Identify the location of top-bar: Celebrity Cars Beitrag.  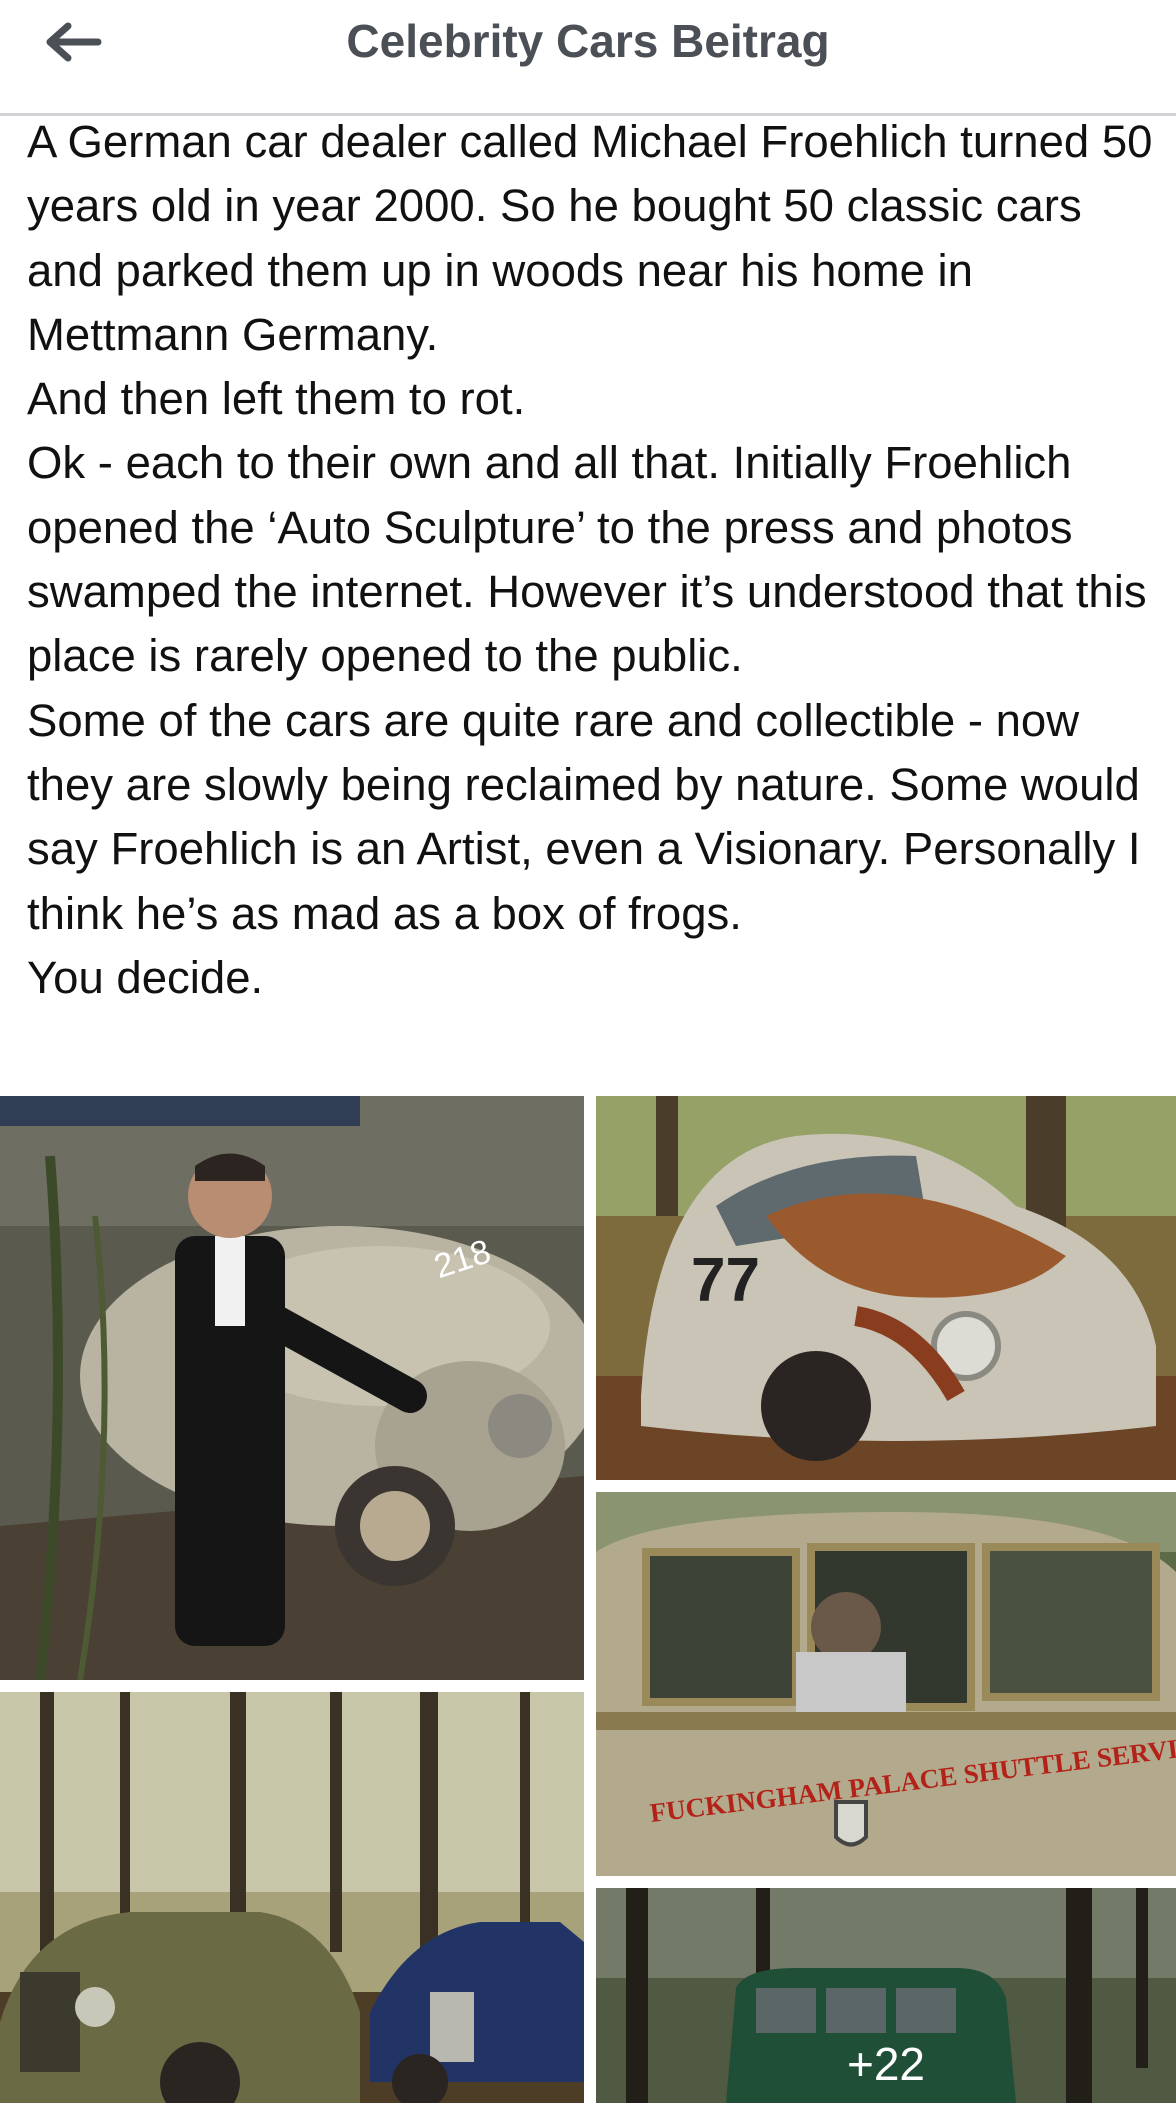
(588, 58).